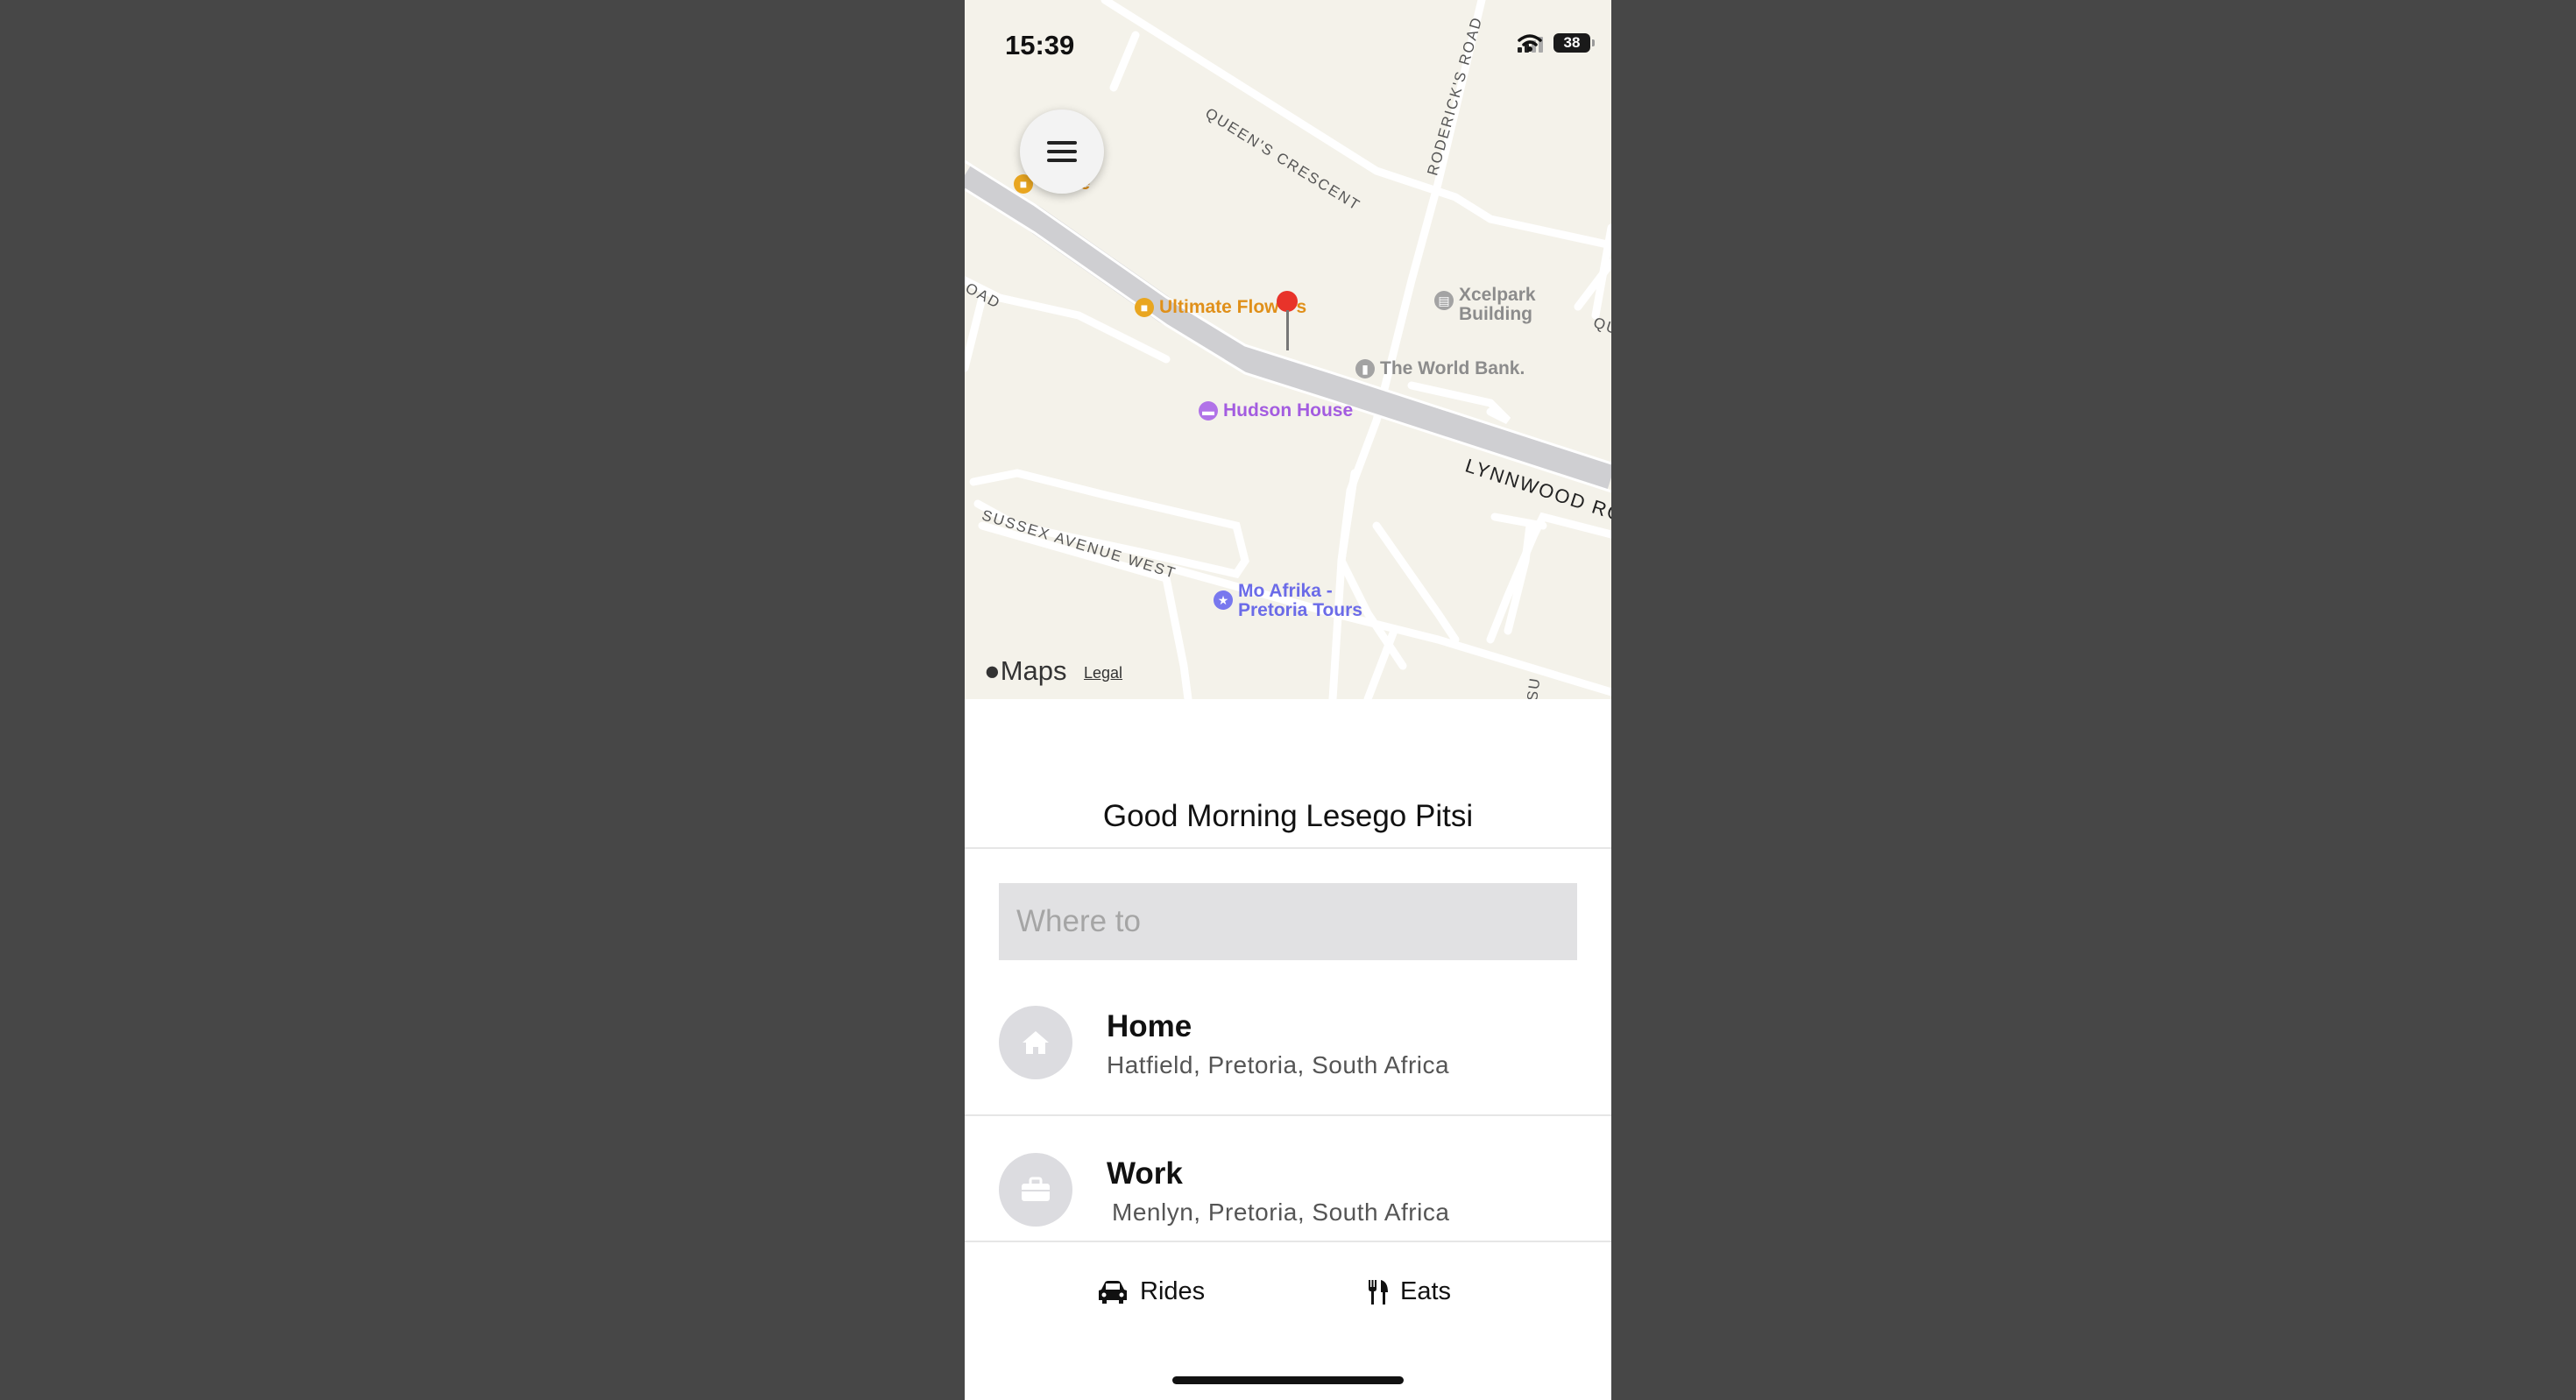  What do you see at coordinates (1574, 43) in the screenshot?
I see `battery-icon: 38` at bounding box center [1574, 43].